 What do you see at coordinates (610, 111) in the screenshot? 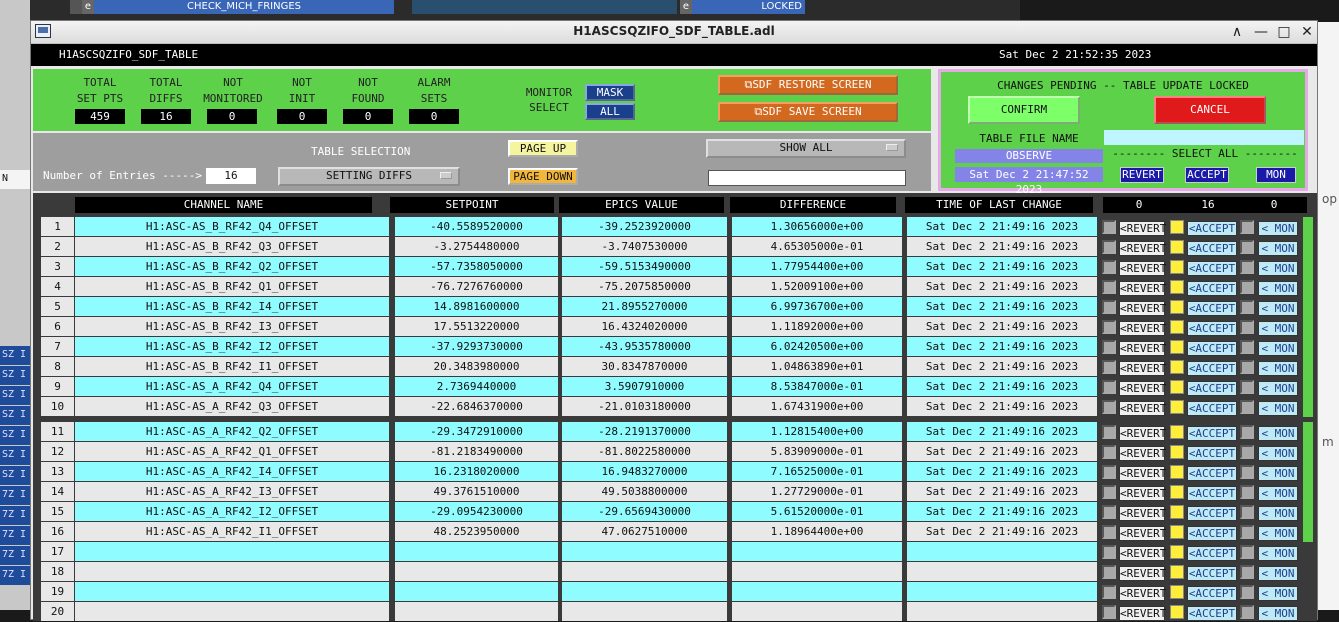
I see `monitor-all-button: ALL` at bounding box center [610, 111].